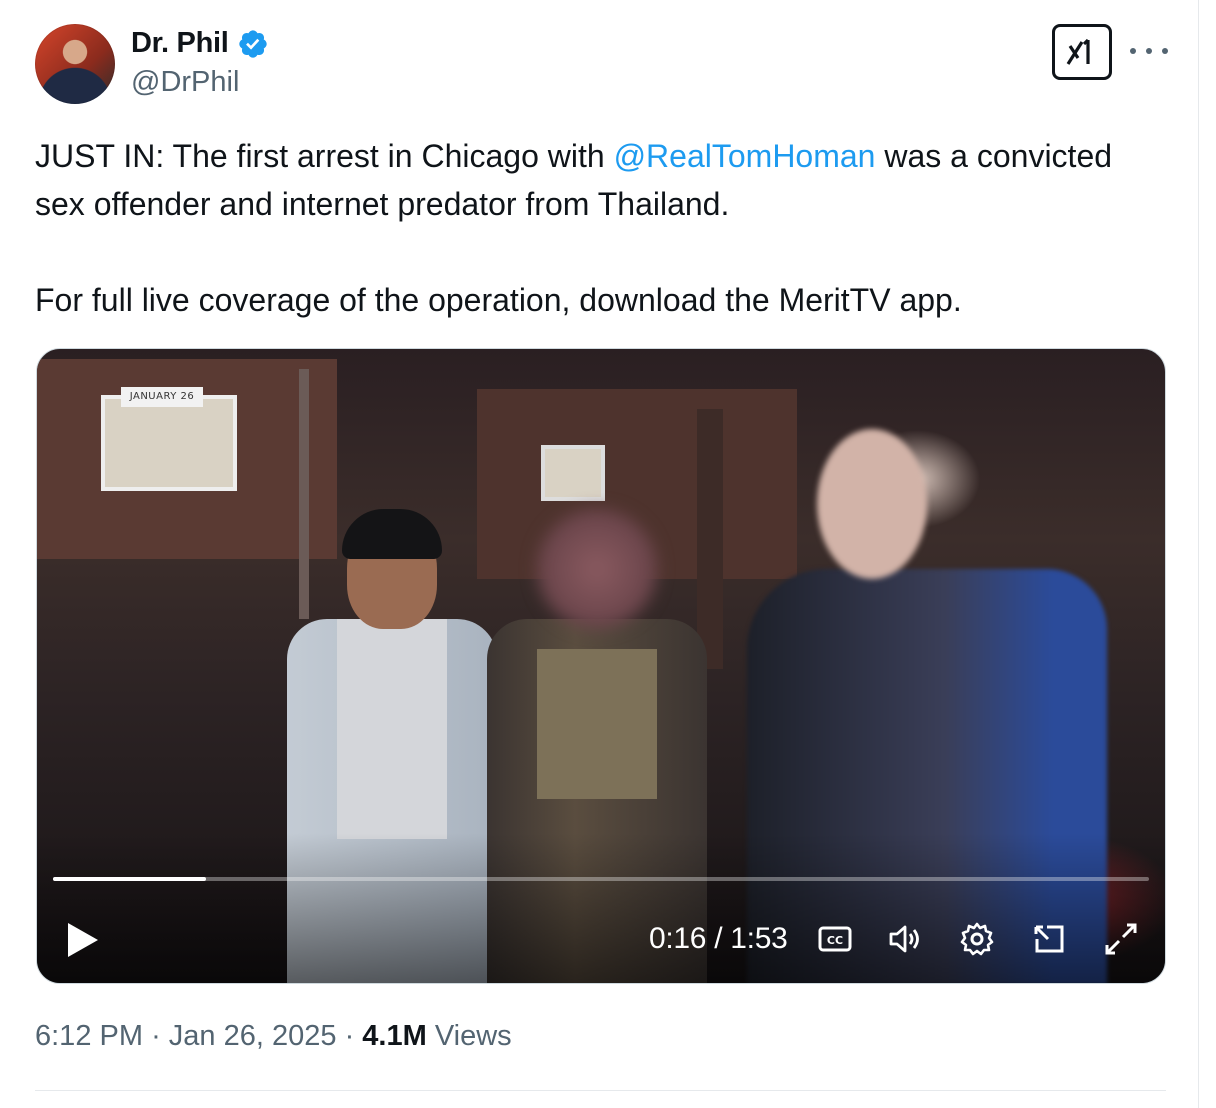 This screenshot has height=1108, width=1216. What do you see at coordinates (718, 938) in the screenshot?
I see `video-time: 0:16 / 1:53` at bounding box center [718, 938].